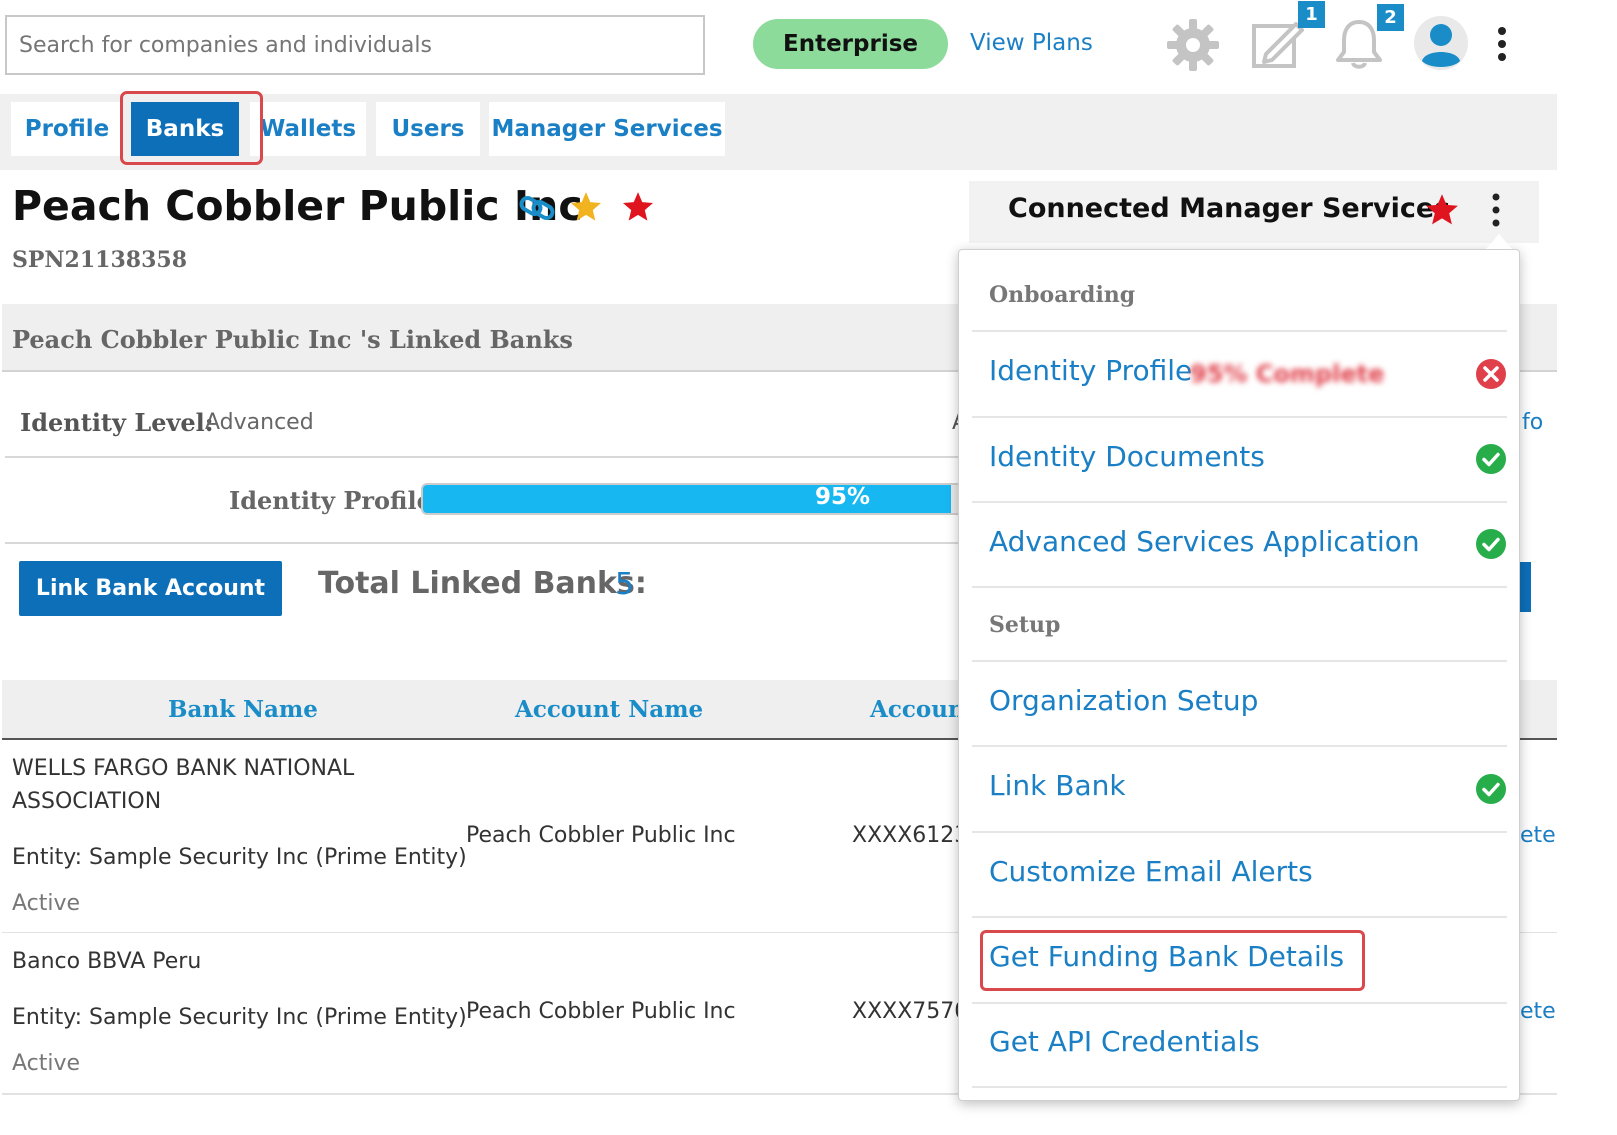  I want to click on identity-level-value: Advanced, so click(259, 422).